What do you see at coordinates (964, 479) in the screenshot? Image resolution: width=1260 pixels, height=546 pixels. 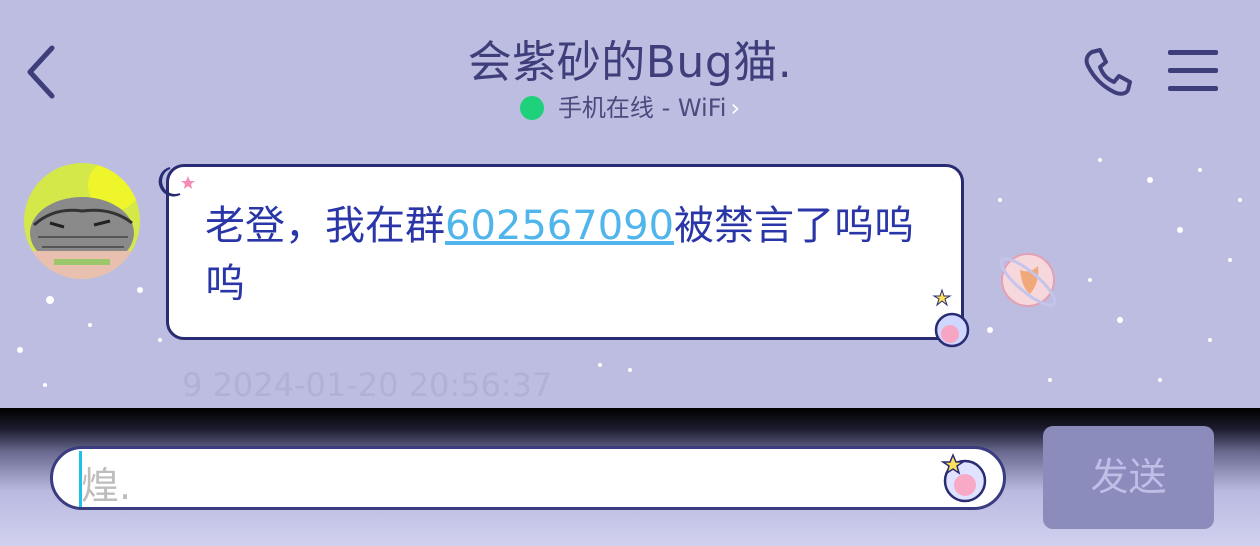 I see `emoji-icon` at bounding box center [964, 479].